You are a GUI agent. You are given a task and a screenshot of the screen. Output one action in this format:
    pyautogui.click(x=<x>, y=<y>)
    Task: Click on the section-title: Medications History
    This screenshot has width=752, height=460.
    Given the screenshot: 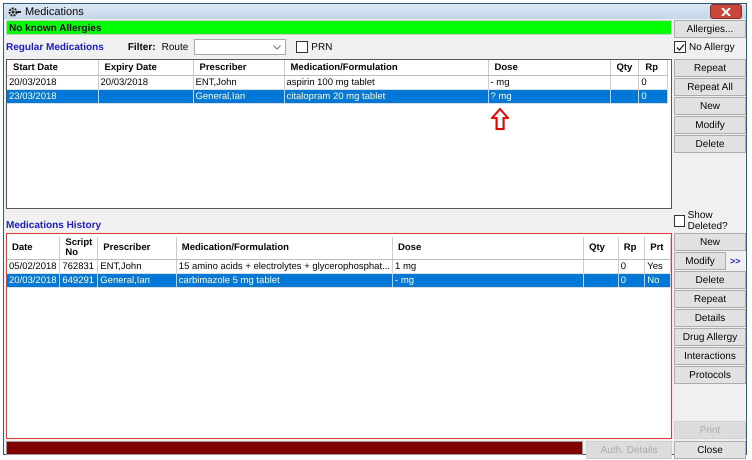 What is the action you would take?
    pyautogui.click(x=54, y=225)
    